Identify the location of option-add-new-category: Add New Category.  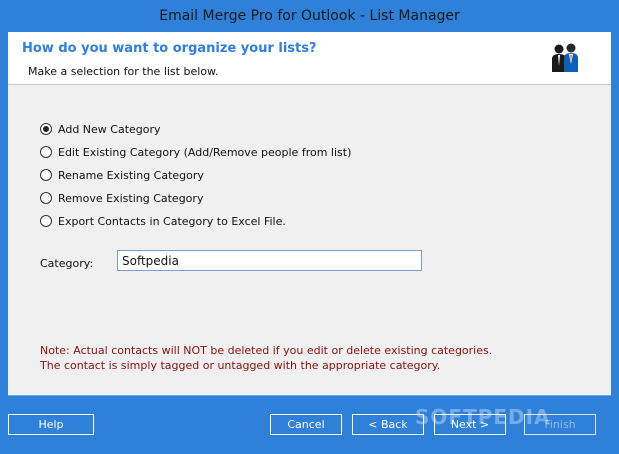
(100, 129).